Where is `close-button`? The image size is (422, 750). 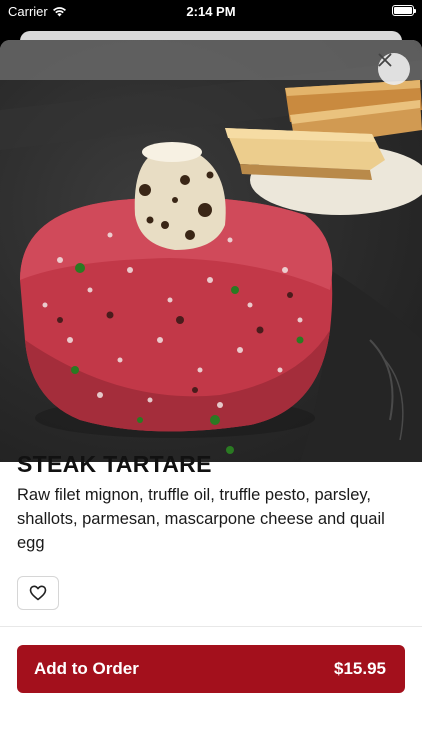
close-button is located at coordinates (394, 69).